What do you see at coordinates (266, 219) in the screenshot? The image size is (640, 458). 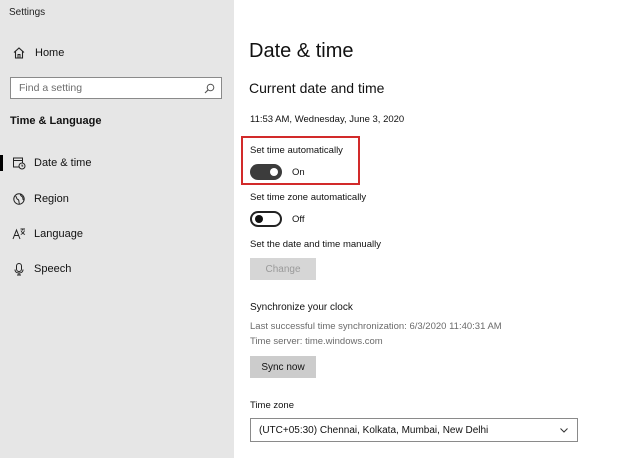 I see `set-timezone-auto-toggle` at bounding box center [266, 219].